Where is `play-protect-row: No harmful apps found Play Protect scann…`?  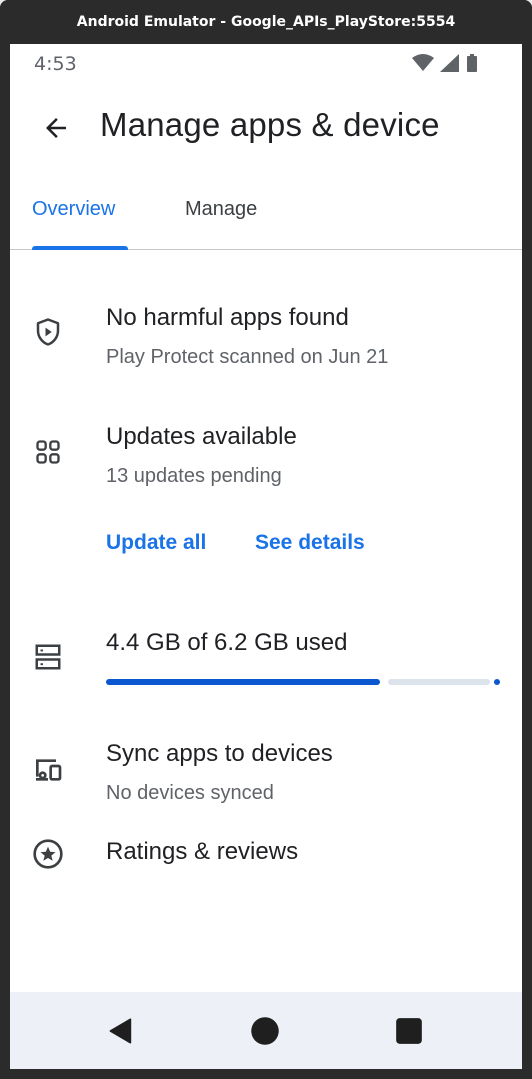
play-protect-row: No harmful apps found Play Protect scann… is located at coordinates (266, 339).